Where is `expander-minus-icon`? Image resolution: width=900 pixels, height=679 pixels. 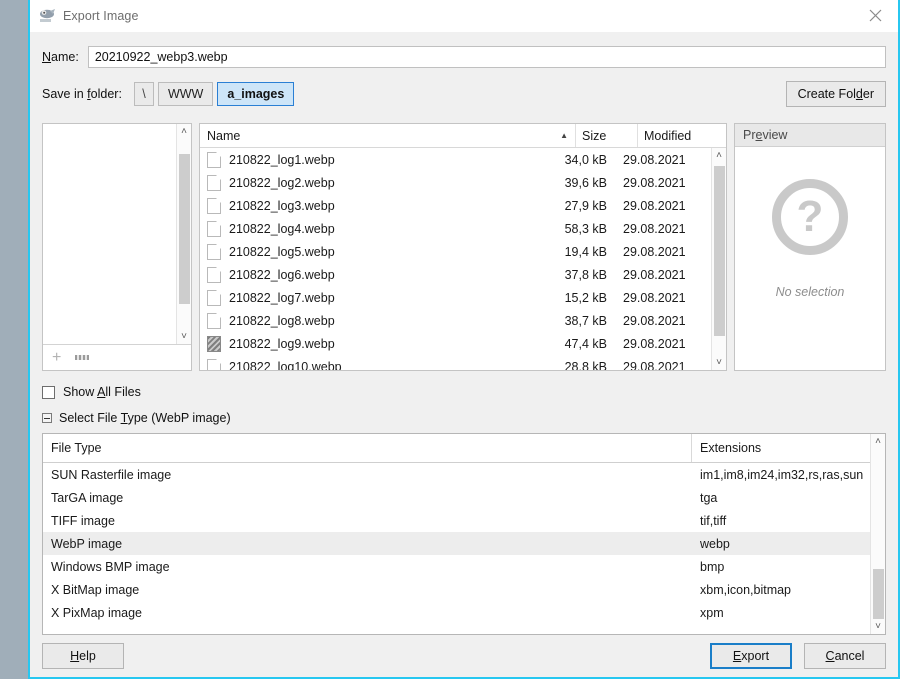 expander-minus-icon is located at coordinates (47, 418).